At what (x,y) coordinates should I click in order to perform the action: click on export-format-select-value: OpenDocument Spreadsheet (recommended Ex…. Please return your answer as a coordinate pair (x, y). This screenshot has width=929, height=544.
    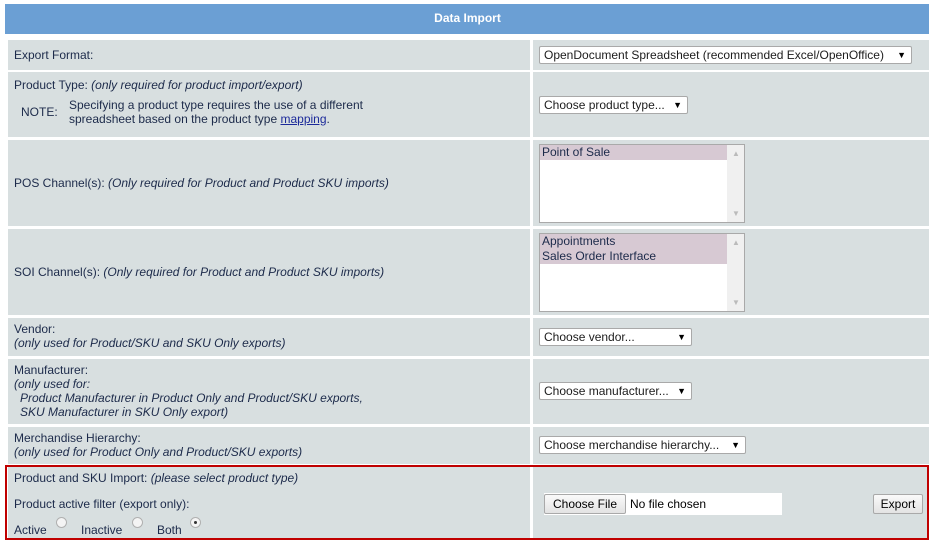
    Looking at the image, I should click on (714, 55).